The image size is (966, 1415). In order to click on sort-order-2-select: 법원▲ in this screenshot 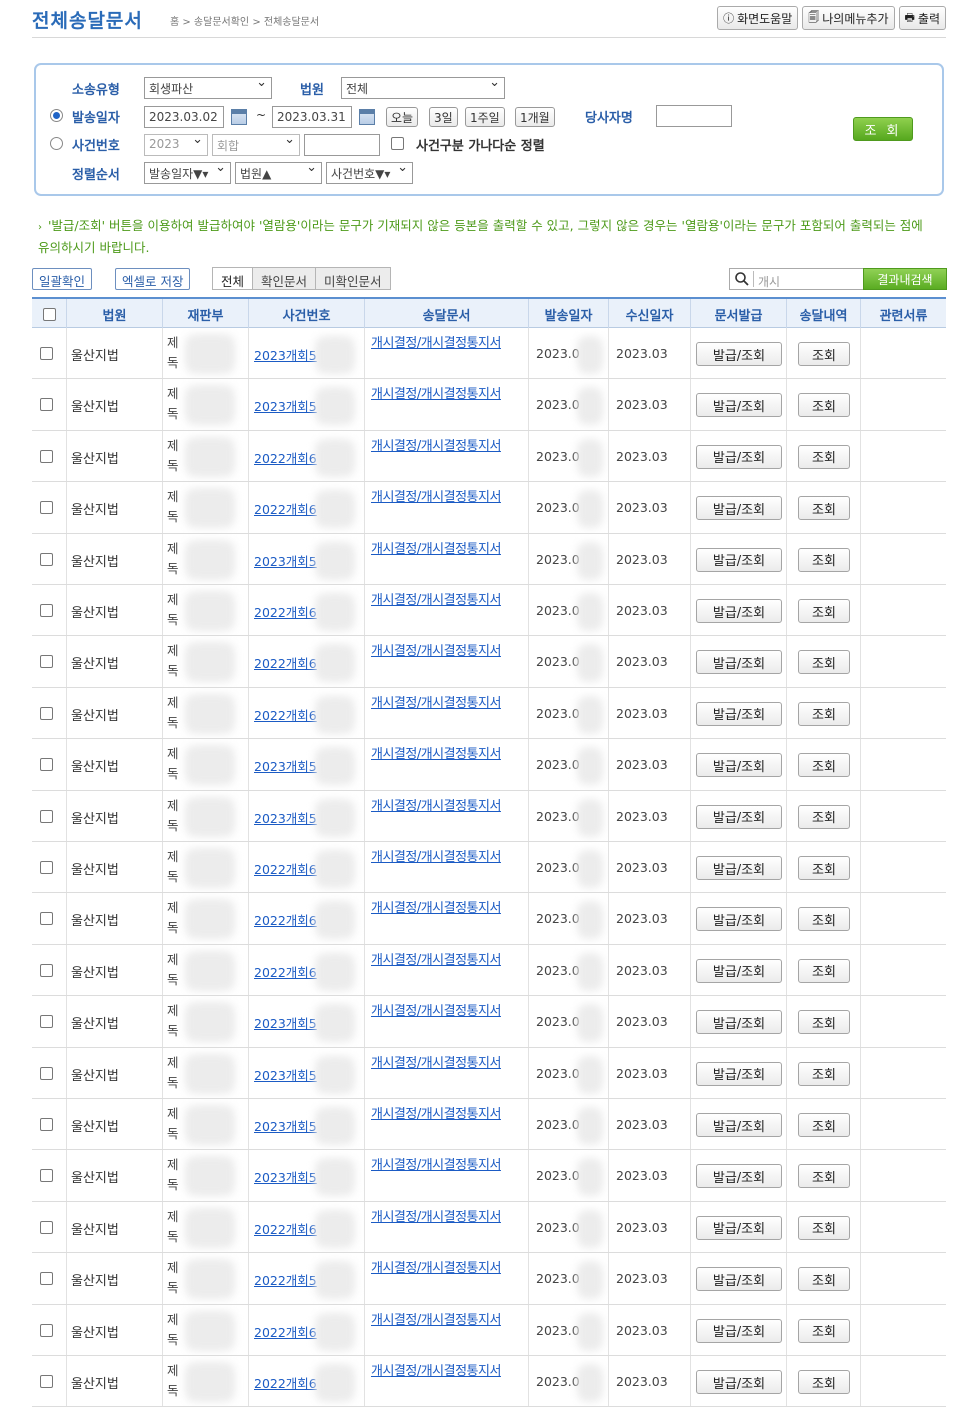, I will do `click(278, 173)`.